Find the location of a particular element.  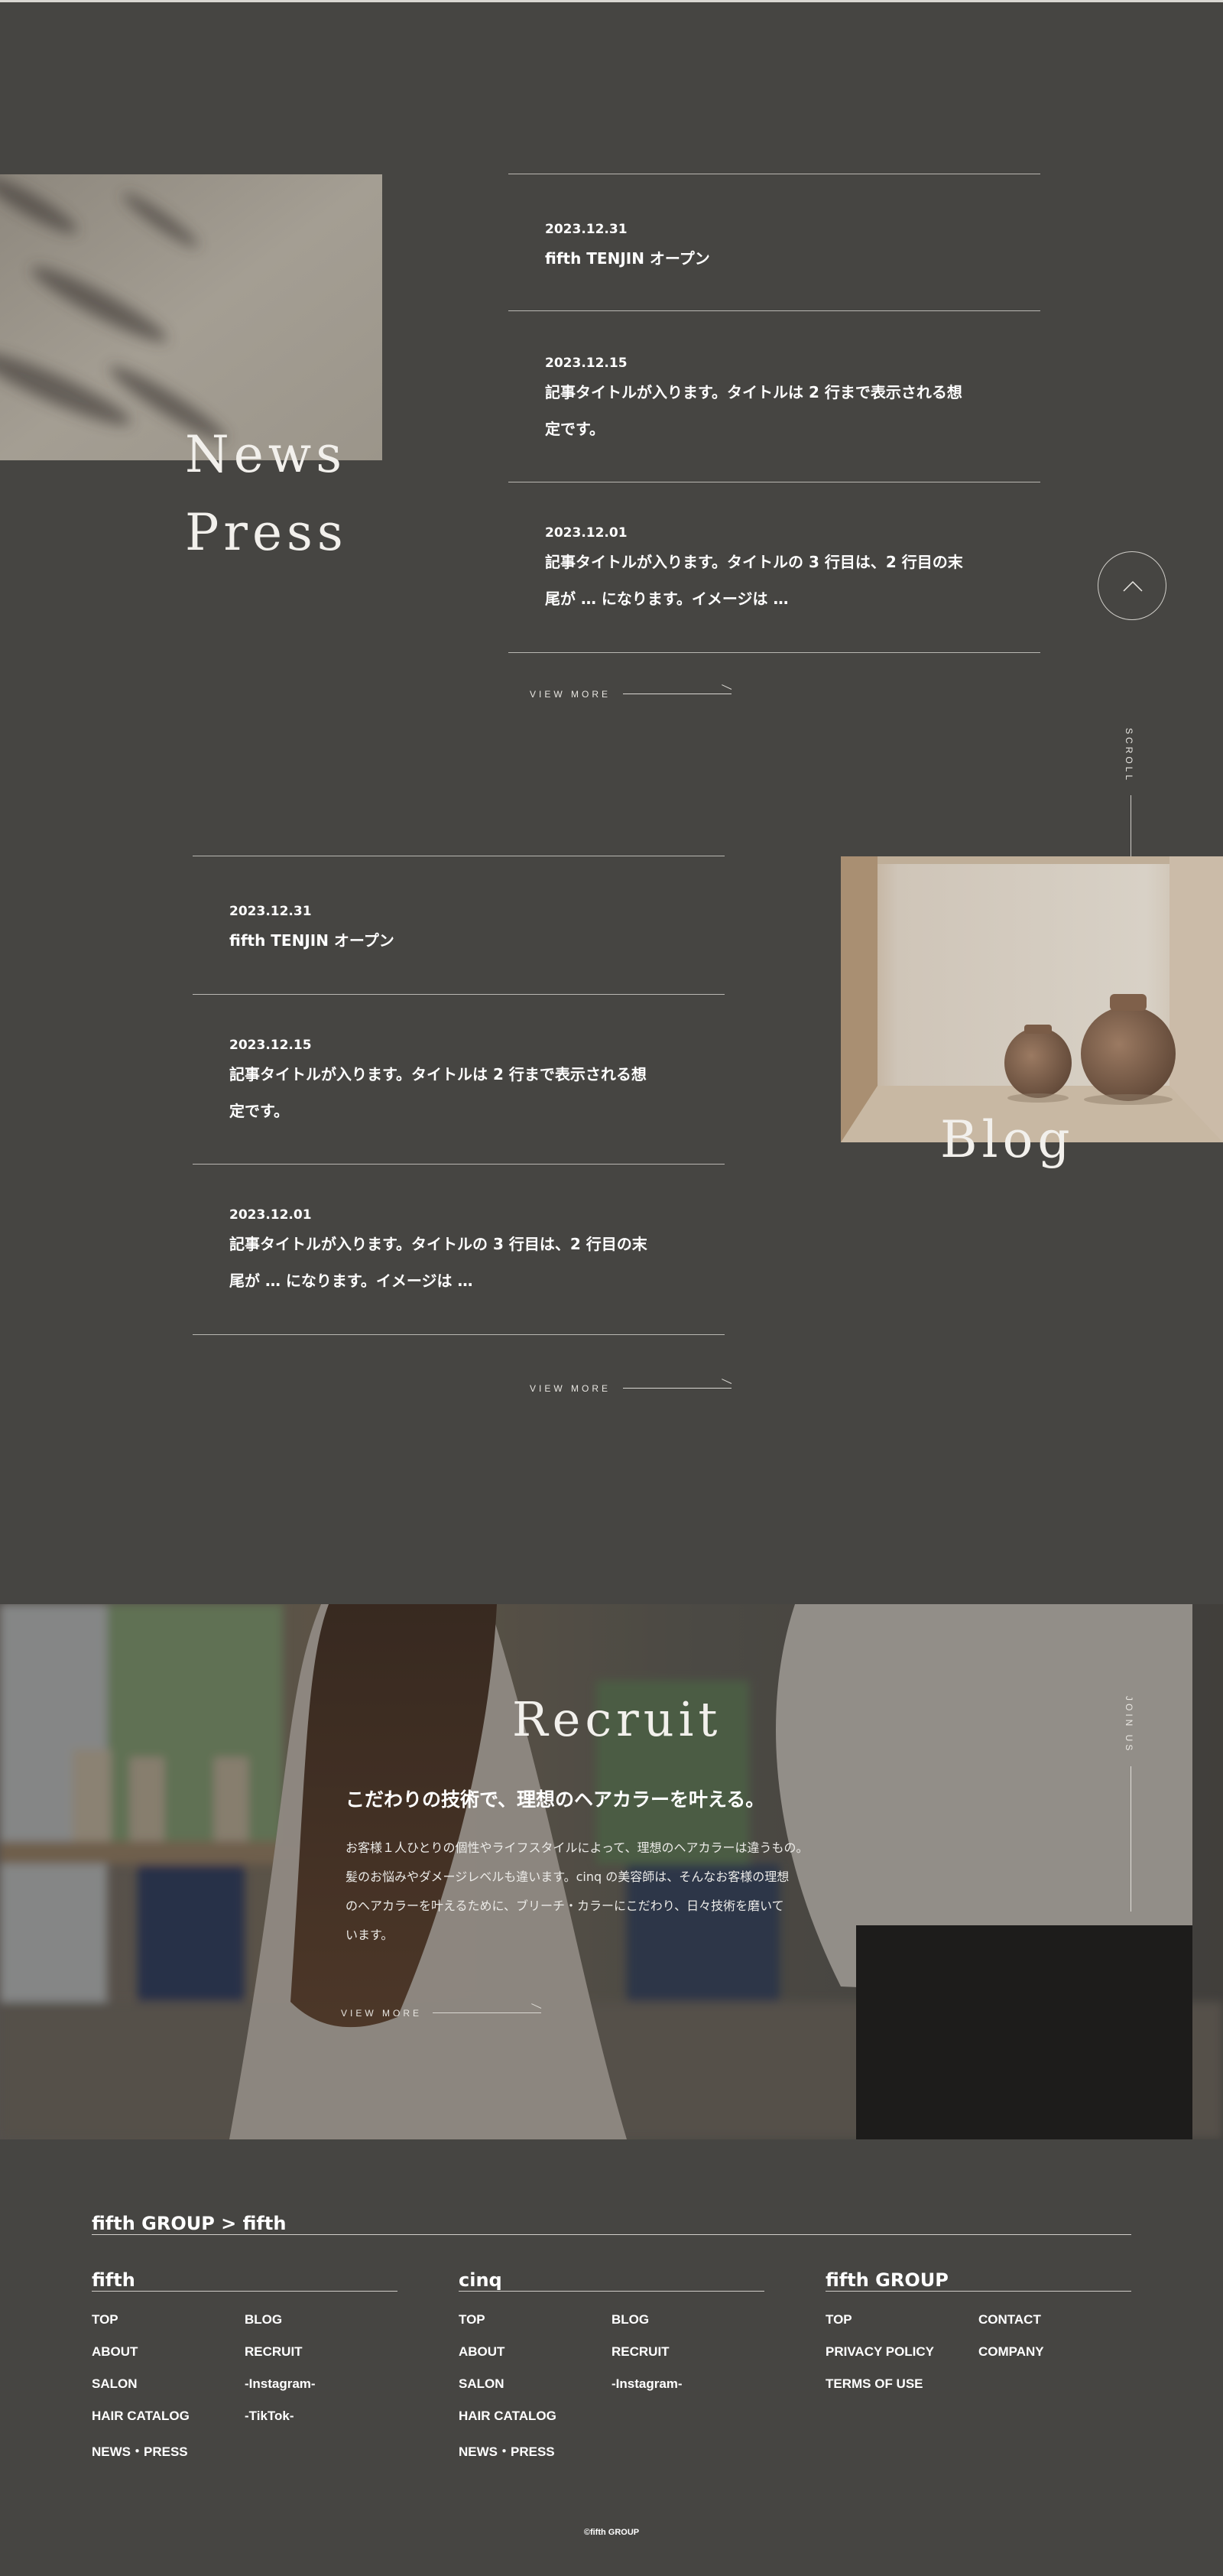

news-item-date: 2023.12.31 is located at coordinates (586, 230).